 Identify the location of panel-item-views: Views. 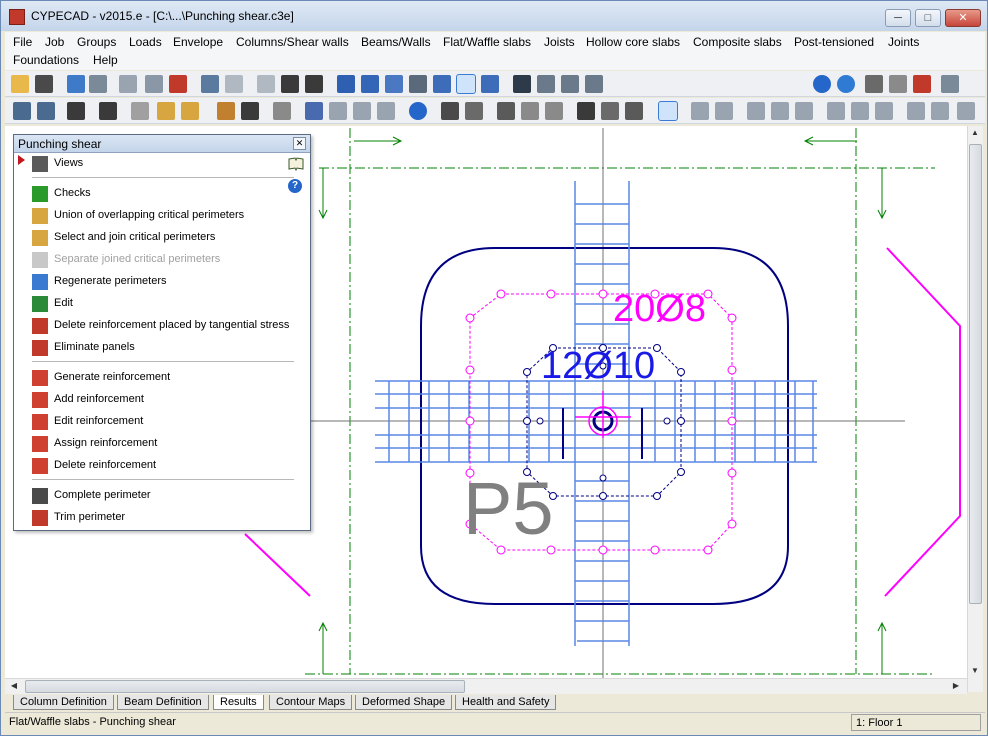
(166, 164).